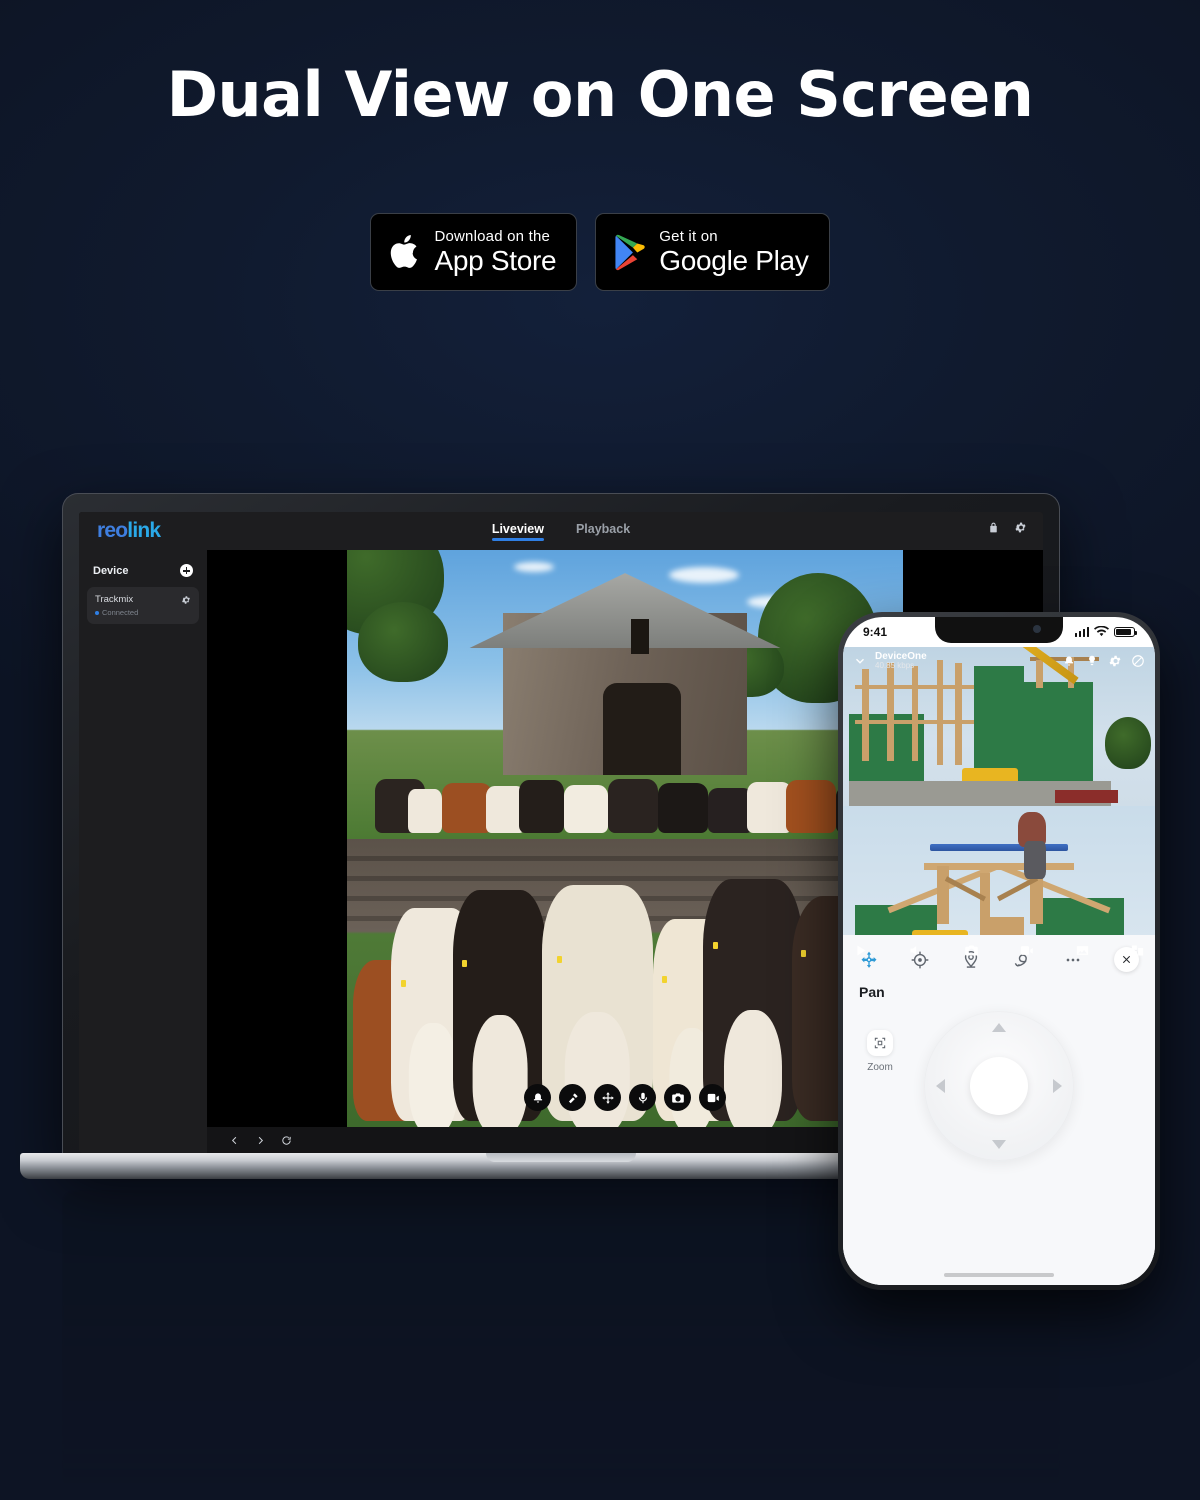  I want to click on app-store-small-label: Download on the, so click(492, 236).